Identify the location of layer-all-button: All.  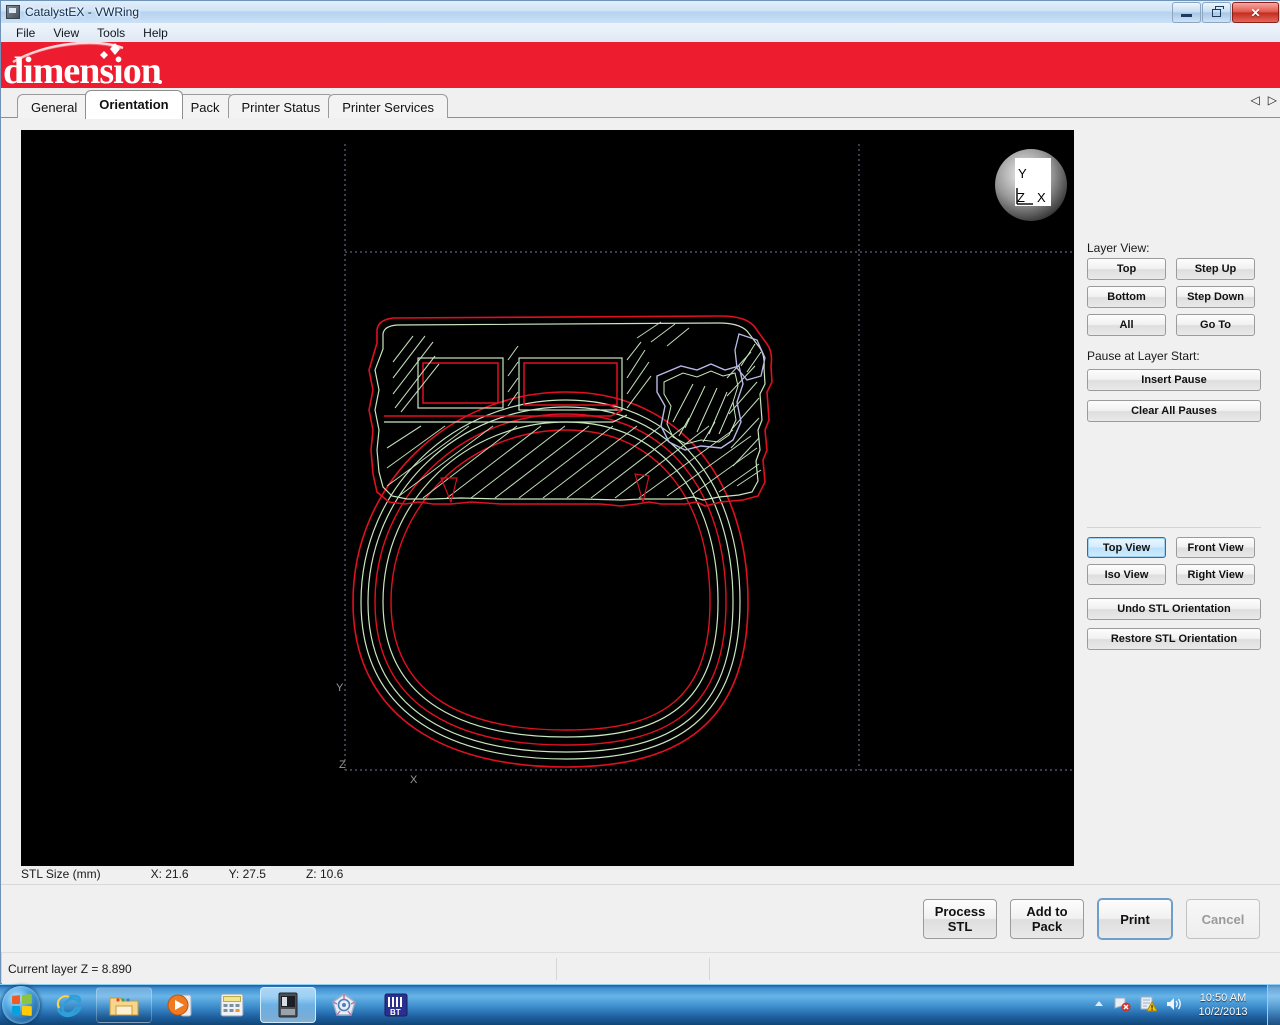
(1126, 325).